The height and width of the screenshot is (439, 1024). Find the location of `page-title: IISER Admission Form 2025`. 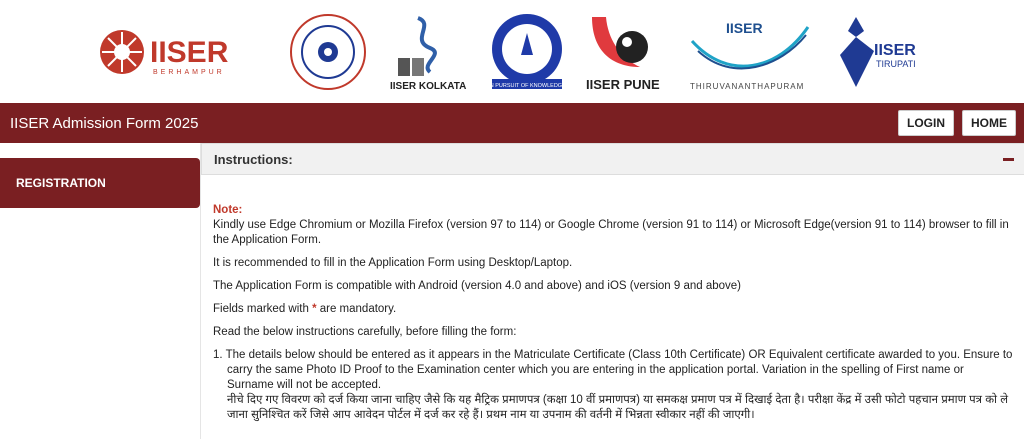

page-title: IISER Admission Form 2025 is located at coordinates (104, 123).